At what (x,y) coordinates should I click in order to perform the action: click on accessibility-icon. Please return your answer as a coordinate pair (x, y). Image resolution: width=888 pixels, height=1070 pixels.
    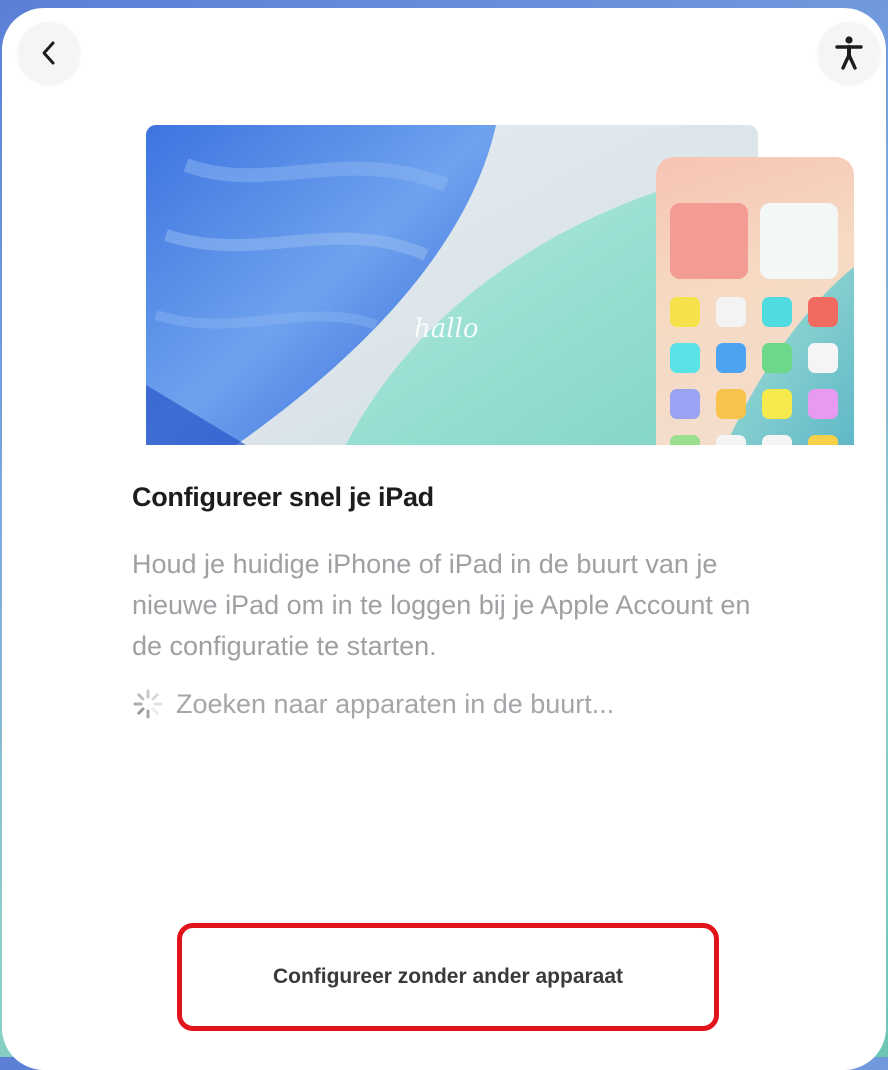
    Looking at the image, I should click on (849, 53).